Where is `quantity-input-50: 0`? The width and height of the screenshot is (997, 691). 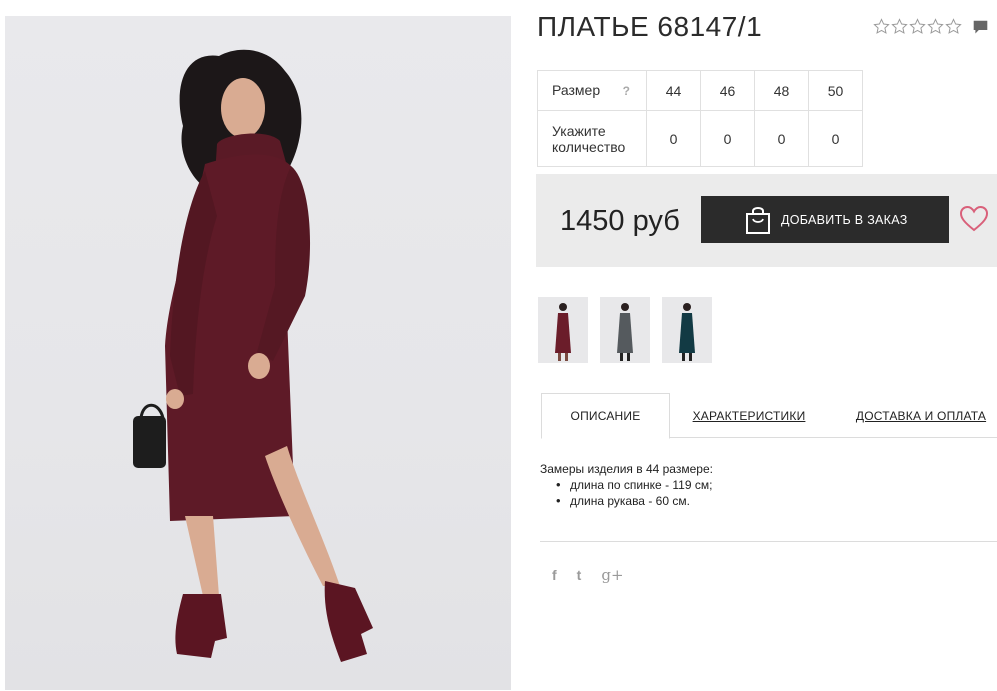
quantity-input-50: 0 is located at coordinates (835, 138).